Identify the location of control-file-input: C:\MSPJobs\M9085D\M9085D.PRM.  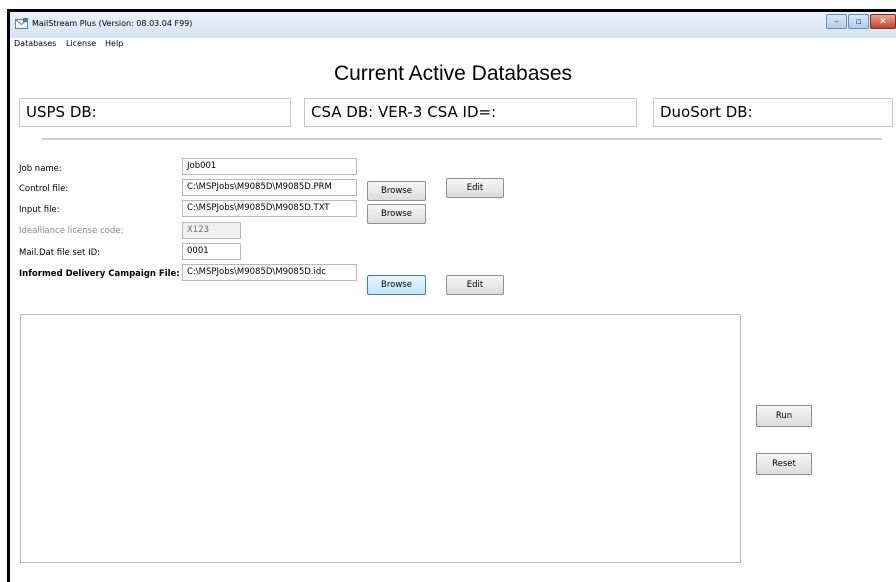
(269, 187).